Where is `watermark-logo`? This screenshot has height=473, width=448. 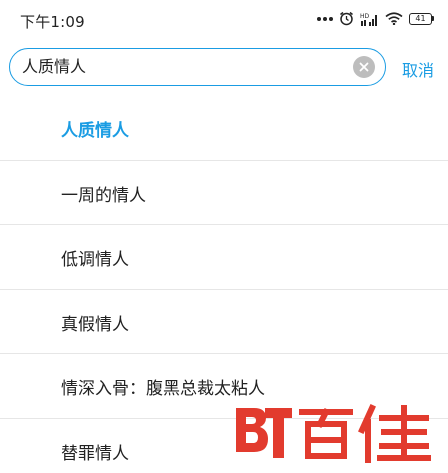 watermark-logo is located at coordinates (333, 433).